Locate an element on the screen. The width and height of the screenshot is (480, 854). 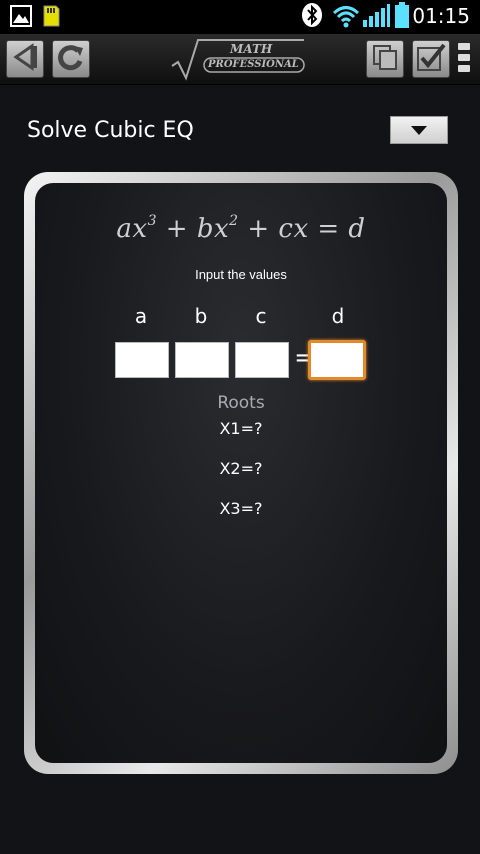
instruction-text: Input the values is located at coordinates (241, 274).